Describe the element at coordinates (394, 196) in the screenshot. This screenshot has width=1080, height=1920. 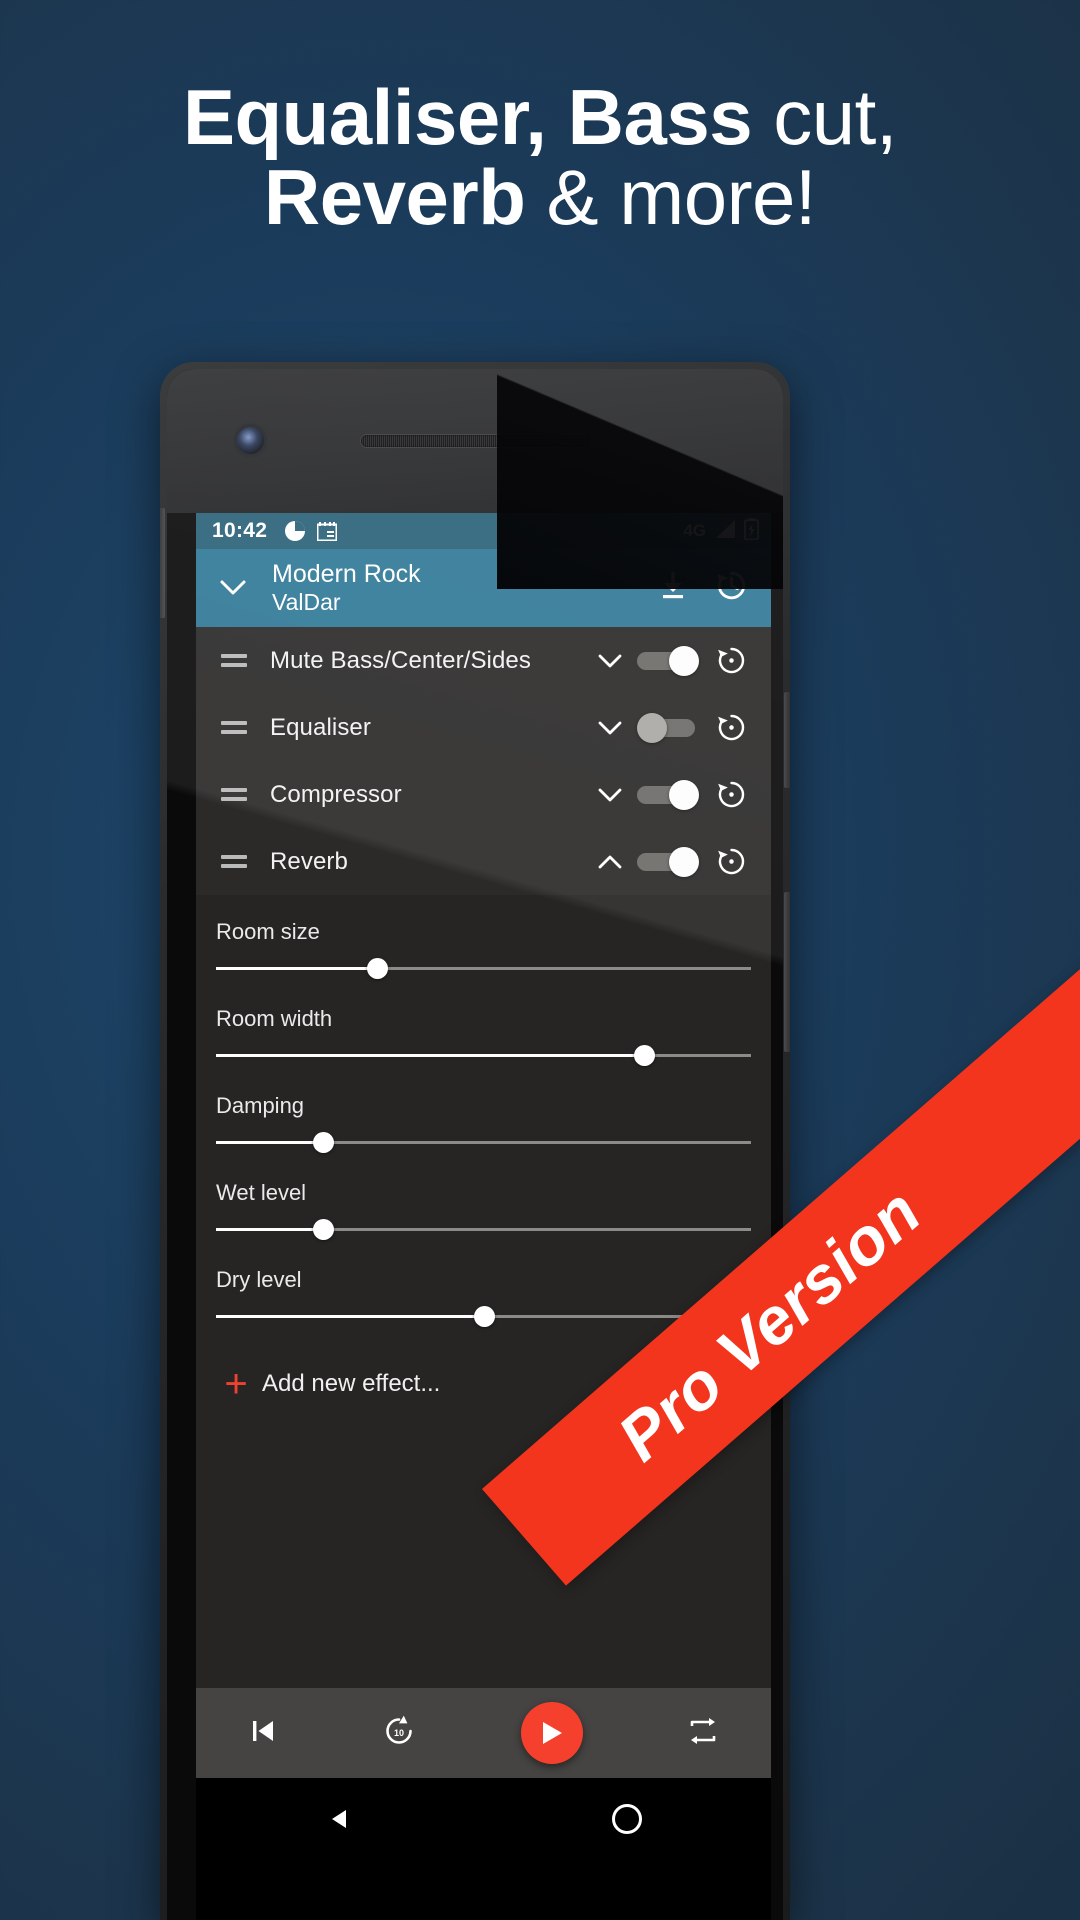
I see `headline-line-2-bold: Reverb` at that location.